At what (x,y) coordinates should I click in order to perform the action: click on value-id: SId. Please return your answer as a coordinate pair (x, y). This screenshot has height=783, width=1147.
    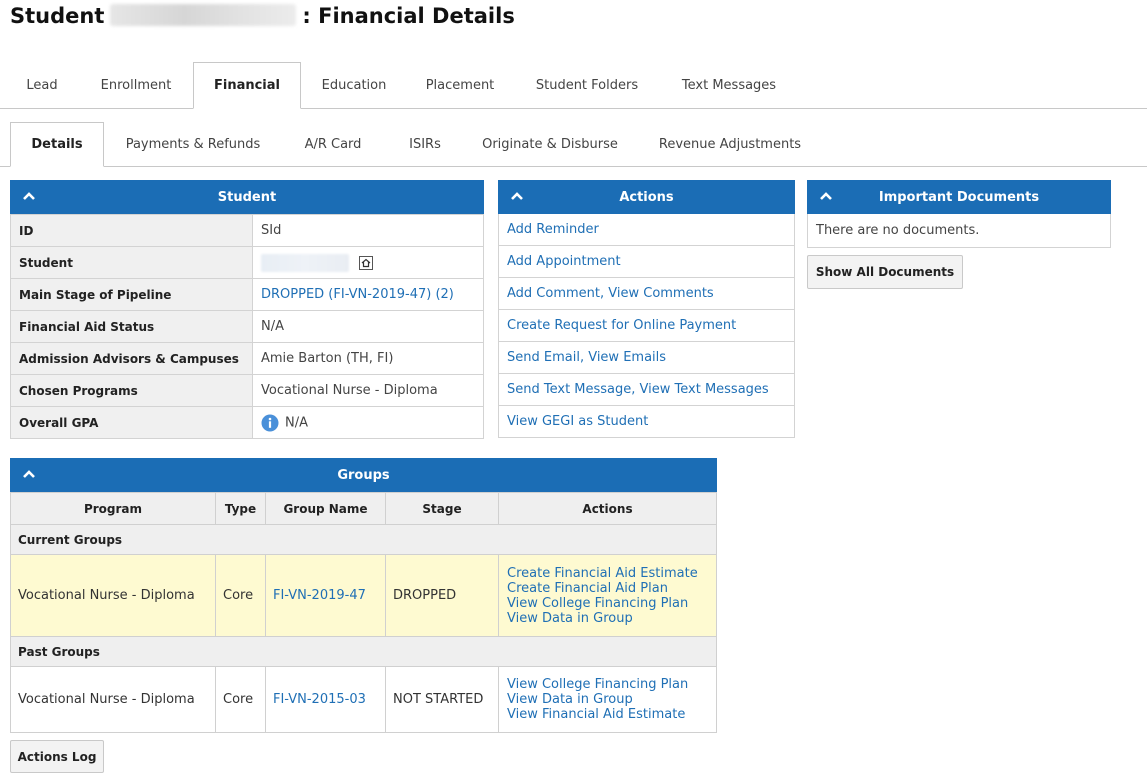
    Looking at the image, I should click on (368, 230).